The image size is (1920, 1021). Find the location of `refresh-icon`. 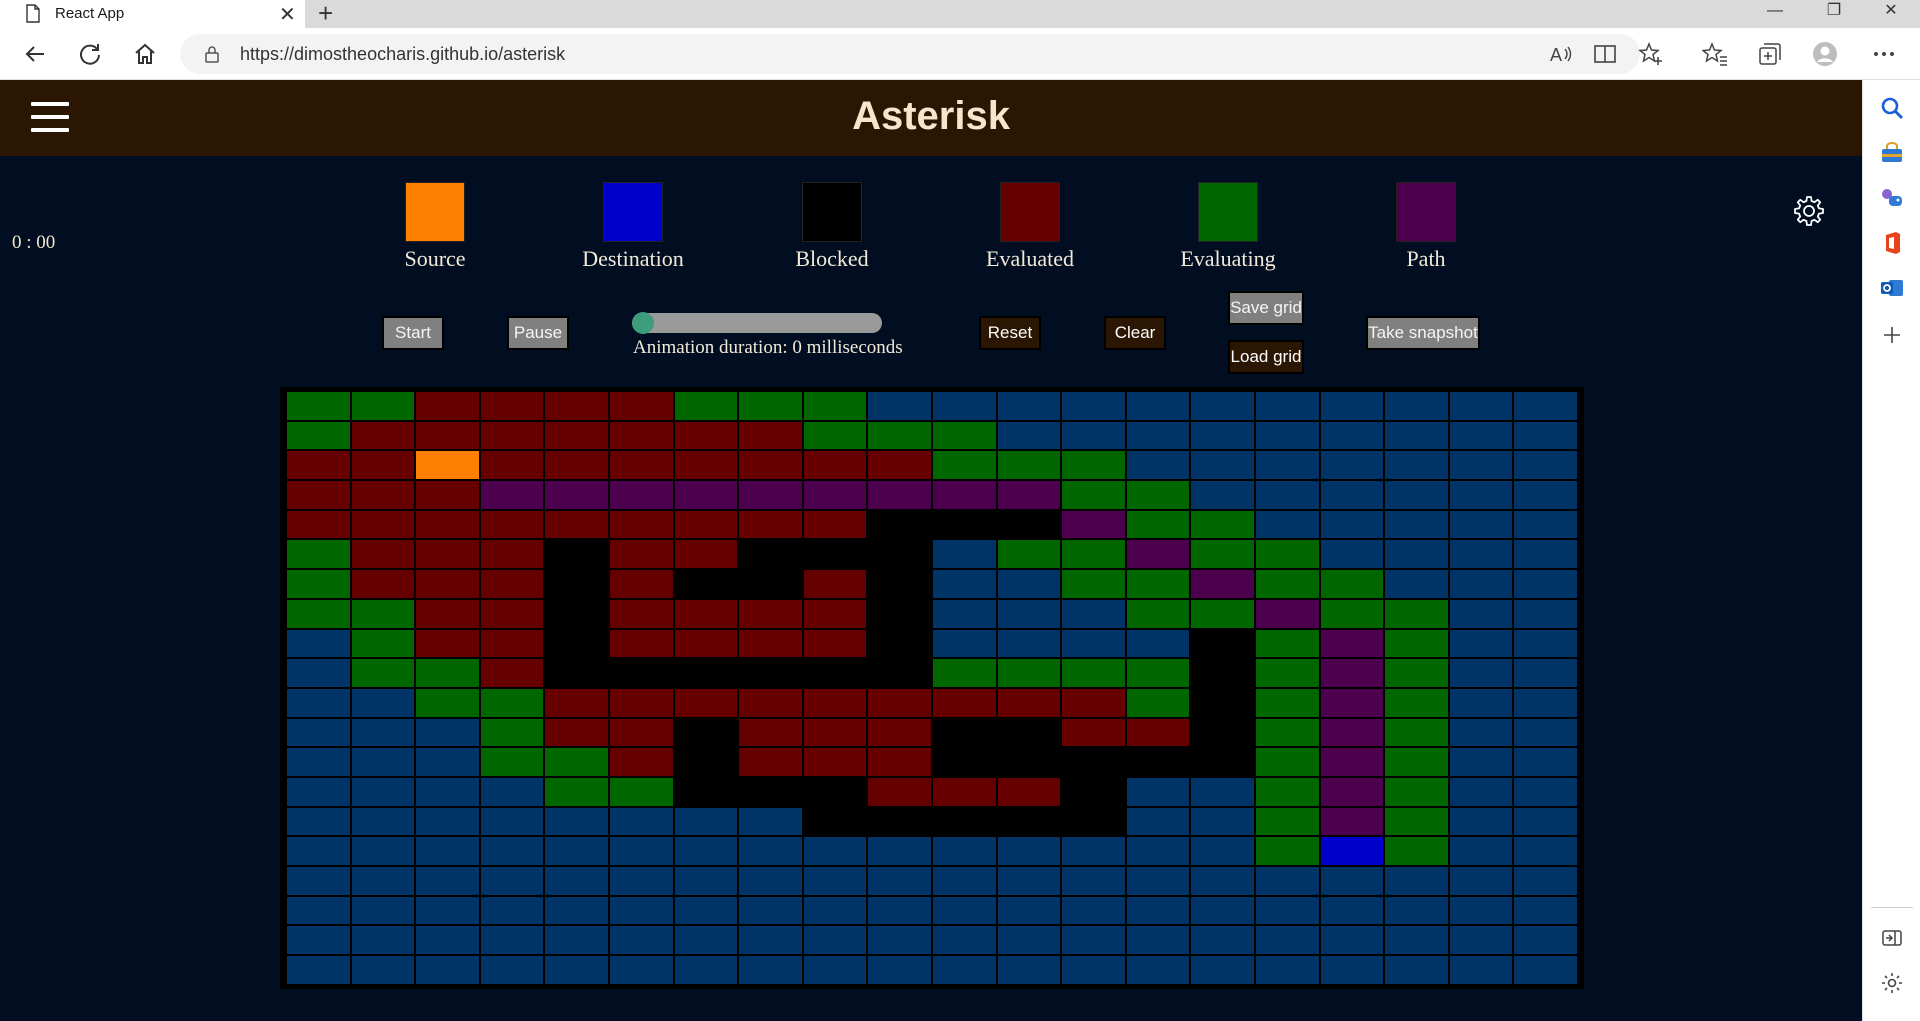

refresh-icon is located at coordinates (90, 54).